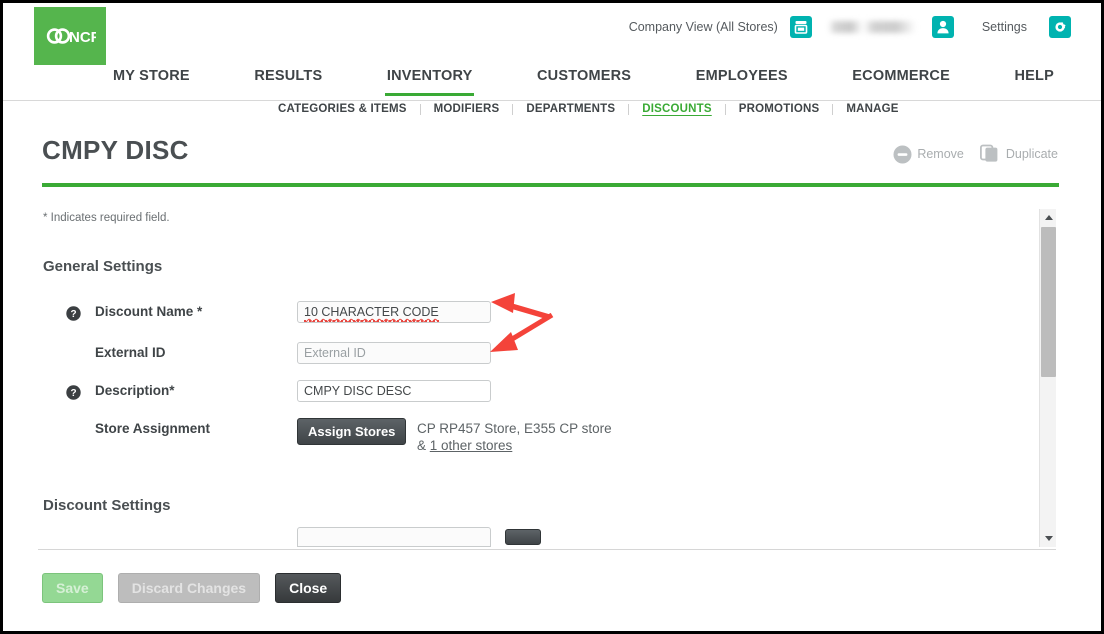  I want to click on title-green-rule, so click(550, 185).